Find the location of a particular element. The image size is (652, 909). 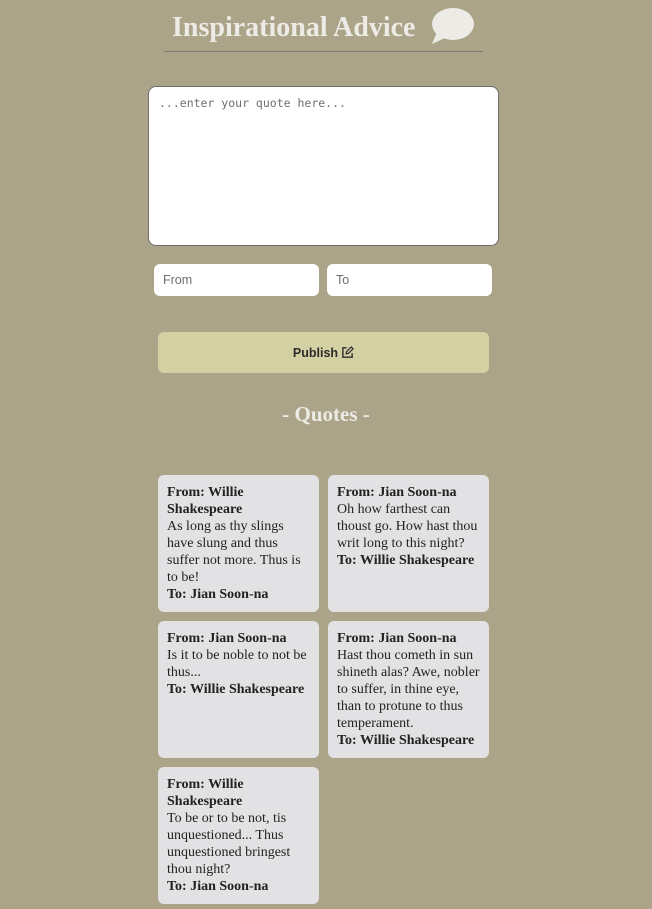

publish-label: Publish is located at coordinates (315, 352).